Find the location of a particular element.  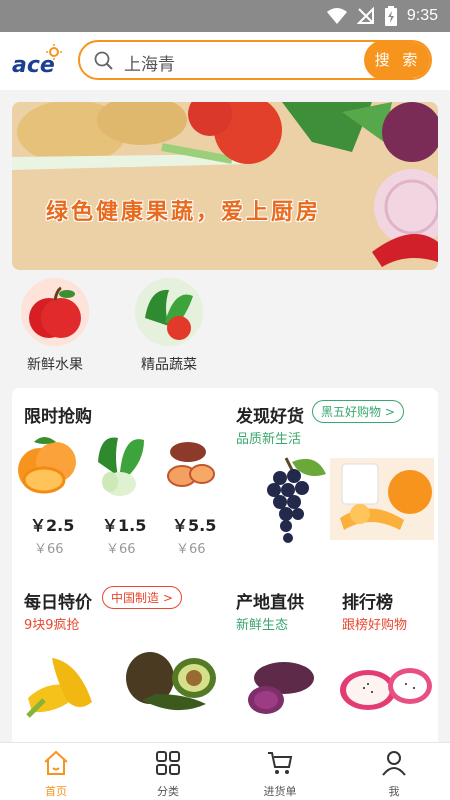

tab-category: 分类 is located at coordinates (168, 774).